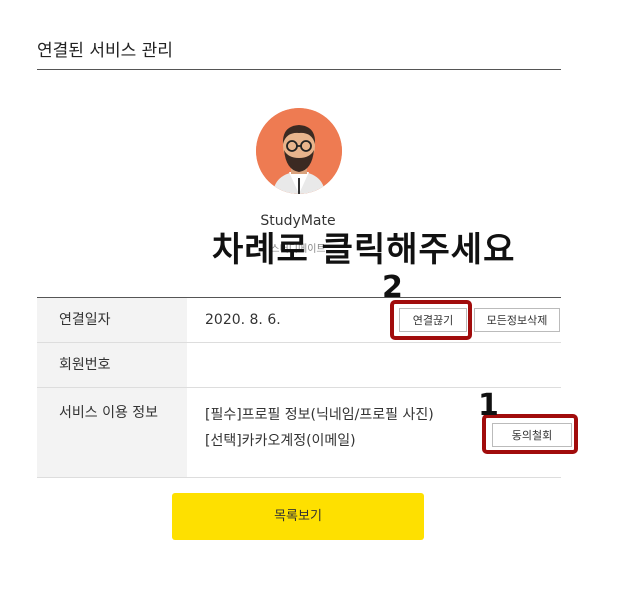 The width and height of the screenshot is (626, 606). What do you see at coordinates (488, 405) in the screenshot?
I see `step-1-number: 1` at bounding box center [488, 405].